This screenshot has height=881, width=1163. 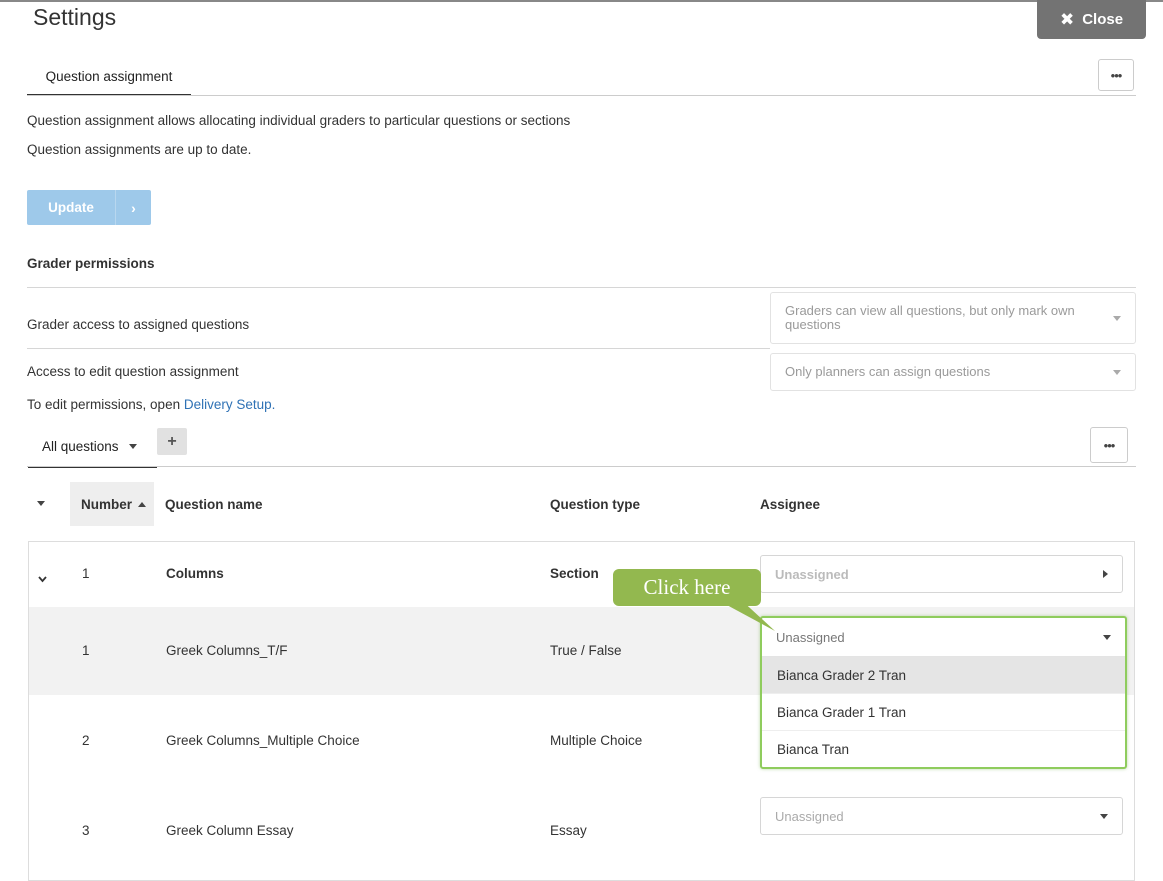 What do you see at coordinates (943, 675) in the screenshot?
I see `dropdown-option: Bianca Grader 2 Tran` at bounding box center [943, 675].